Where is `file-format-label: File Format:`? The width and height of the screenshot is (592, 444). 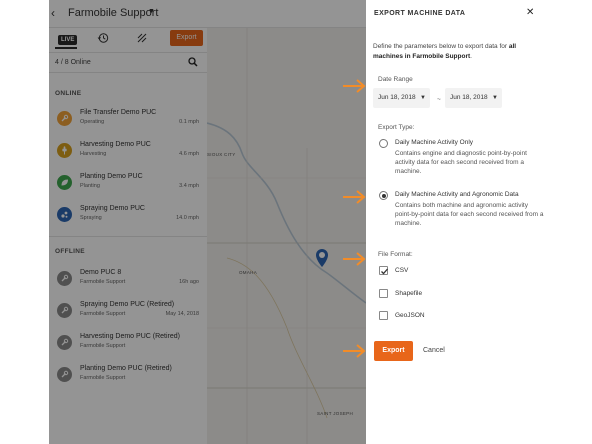 file-format-label: File Format: is located at coordinates (395, 254).